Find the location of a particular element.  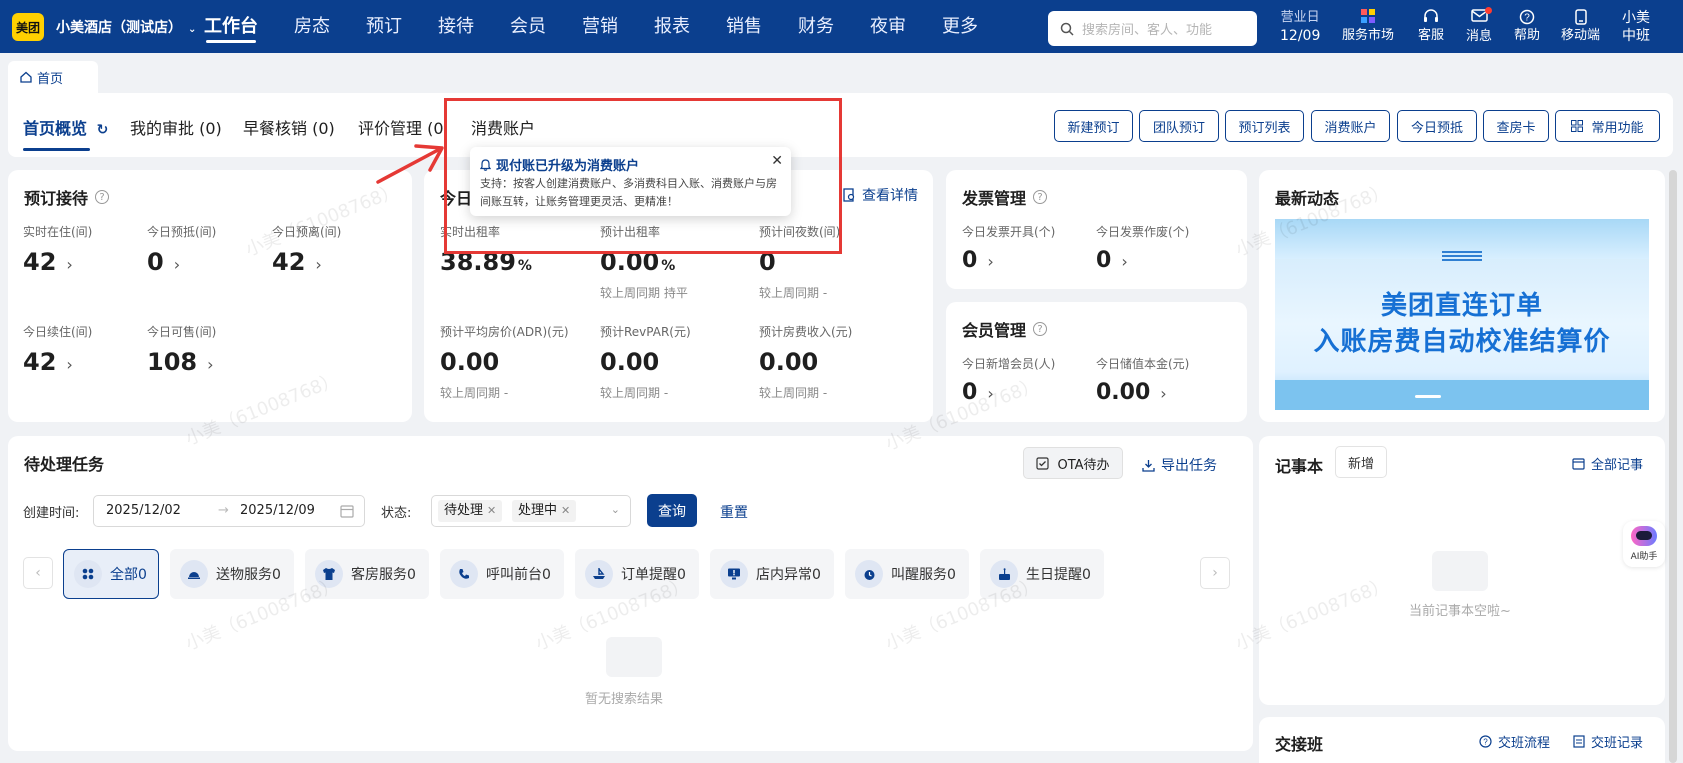

booking-list-button: 预订列表 is located at coordinates (1264, 126).